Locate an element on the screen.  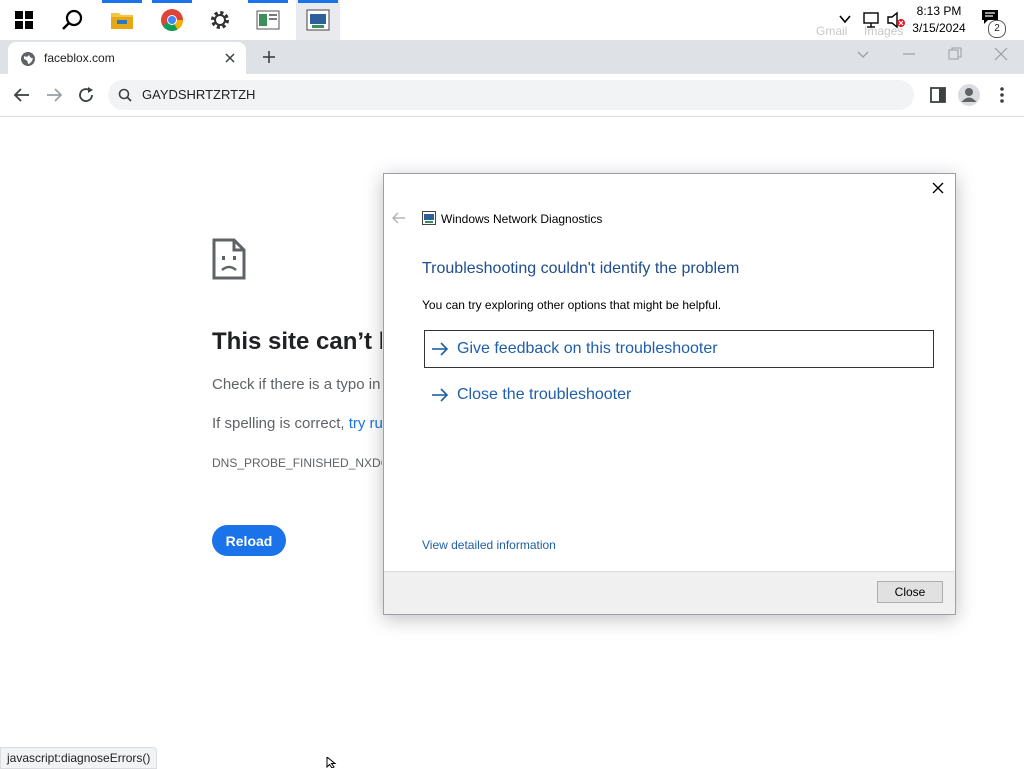
close-tab-icon is located at coordinates (230, 58).